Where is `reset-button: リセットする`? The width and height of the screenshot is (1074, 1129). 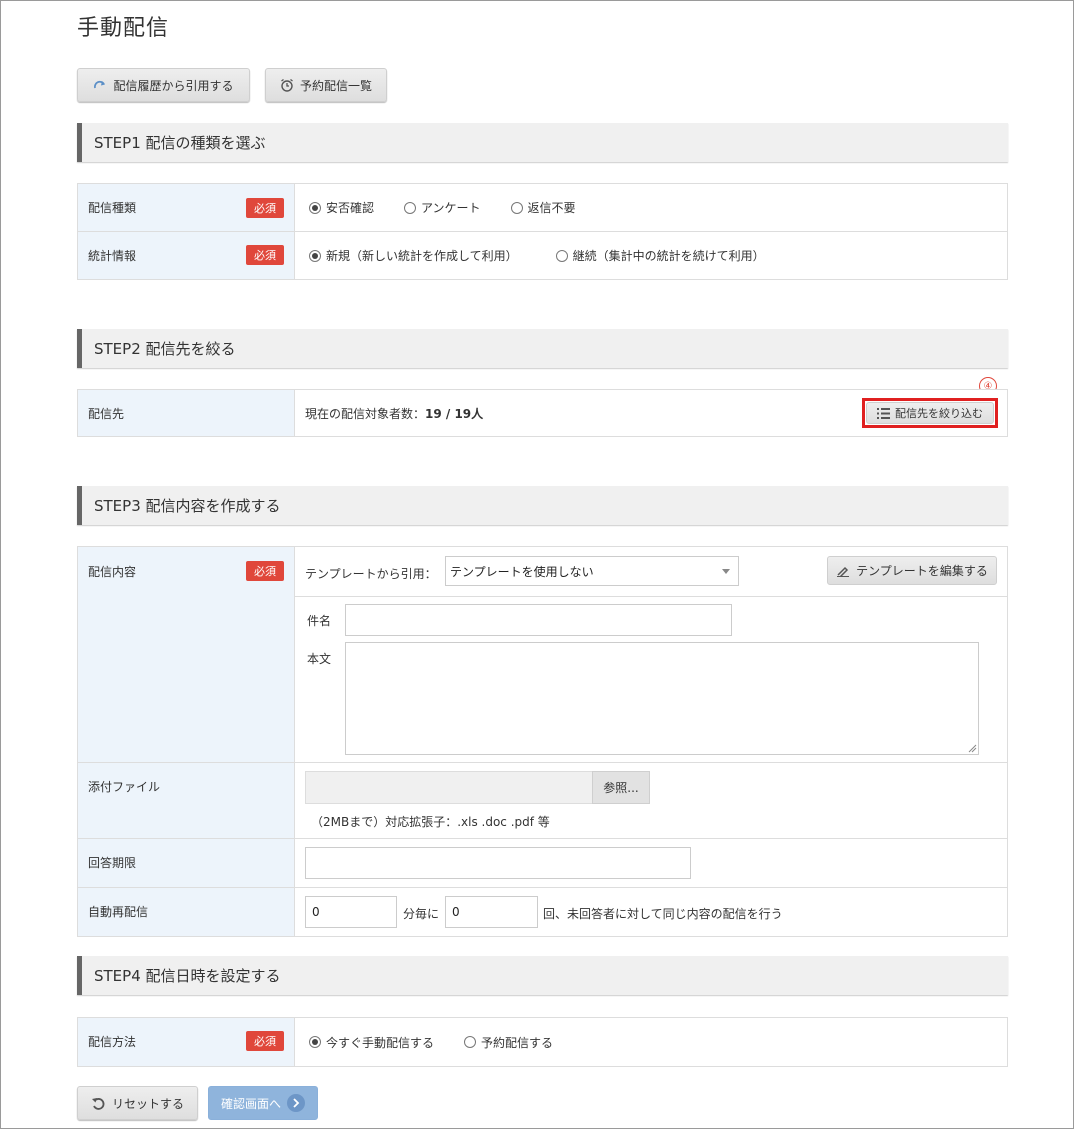
reset-button: リセットする is located at coordinates (137, 1103).